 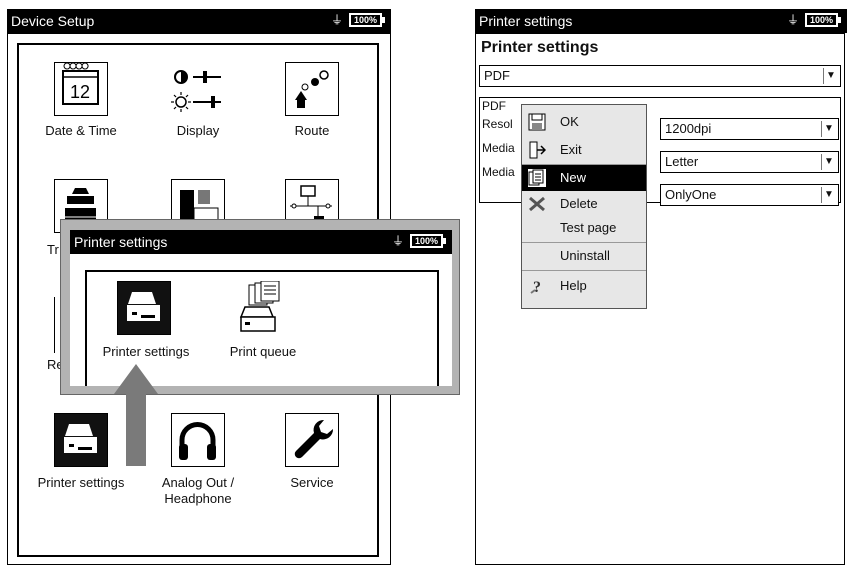 I want to click on menu-item-help: ? Help, so click(x=584, y=286).